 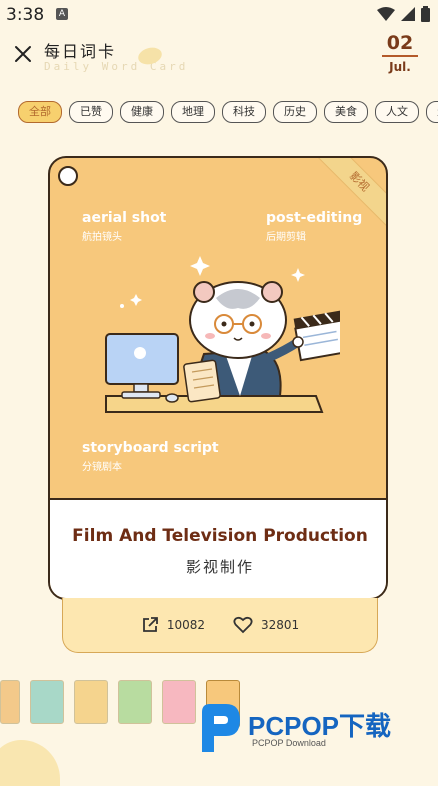 I want to click on heart-icon, so click(x=243, y=625).